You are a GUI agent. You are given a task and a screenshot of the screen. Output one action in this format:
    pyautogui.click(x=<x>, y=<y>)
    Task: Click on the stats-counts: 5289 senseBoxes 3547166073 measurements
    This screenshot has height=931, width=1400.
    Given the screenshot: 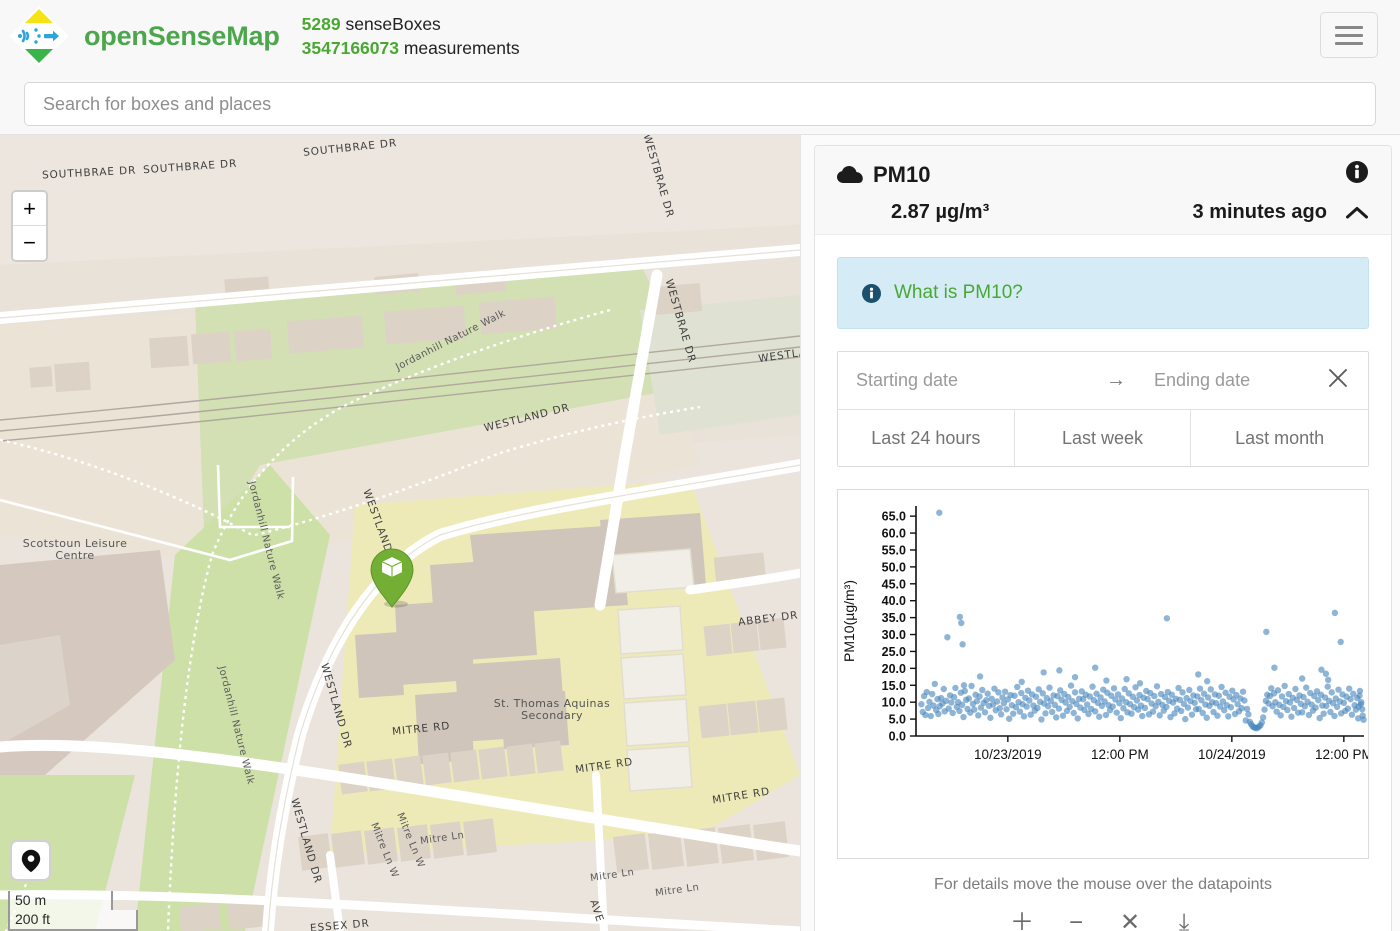 What is the action you would take?
    pyautogui.click(x=411, y=36)
    